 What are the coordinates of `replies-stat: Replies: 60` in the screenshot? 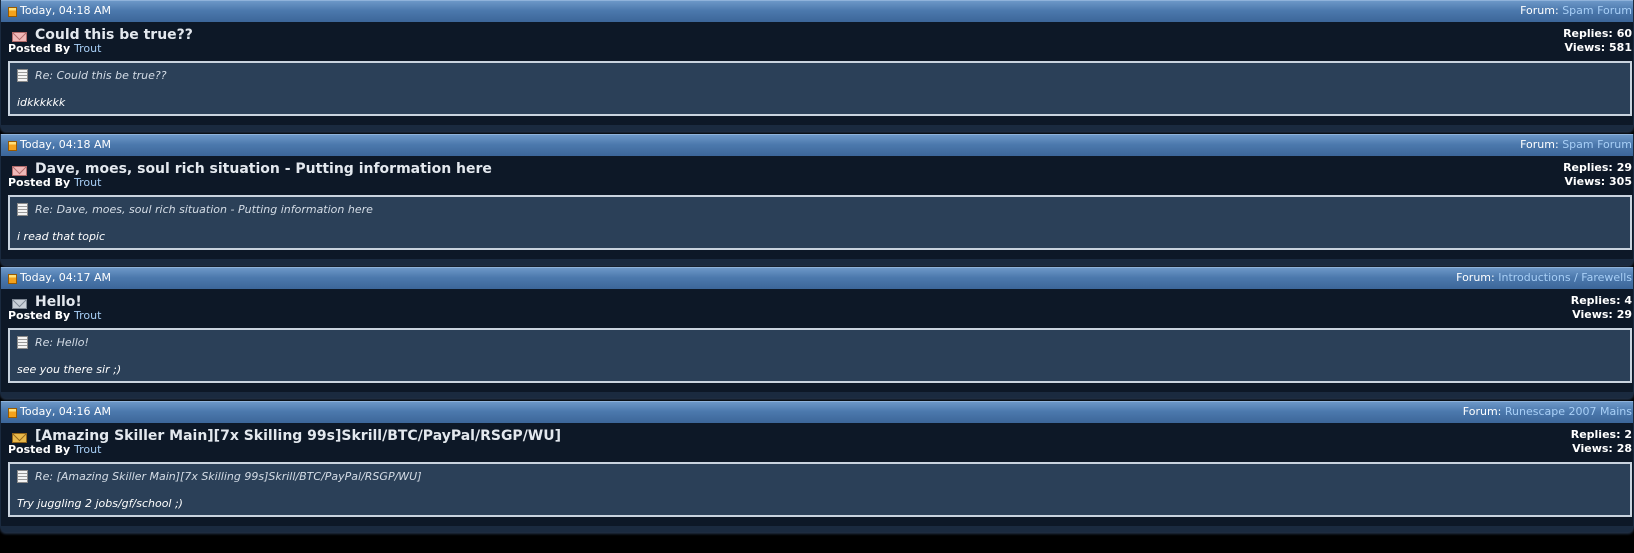 It's located at (1597, 34).